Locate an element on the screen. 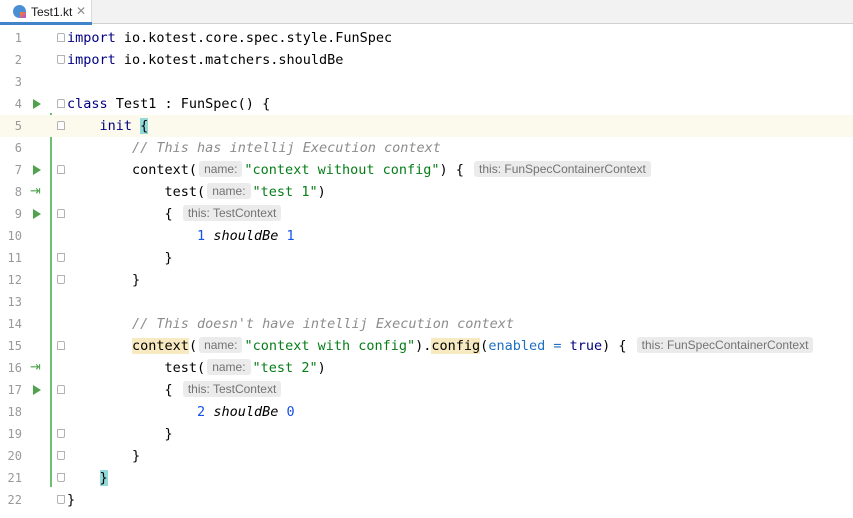  line-number: 19 is located at coordinates (14, 434).